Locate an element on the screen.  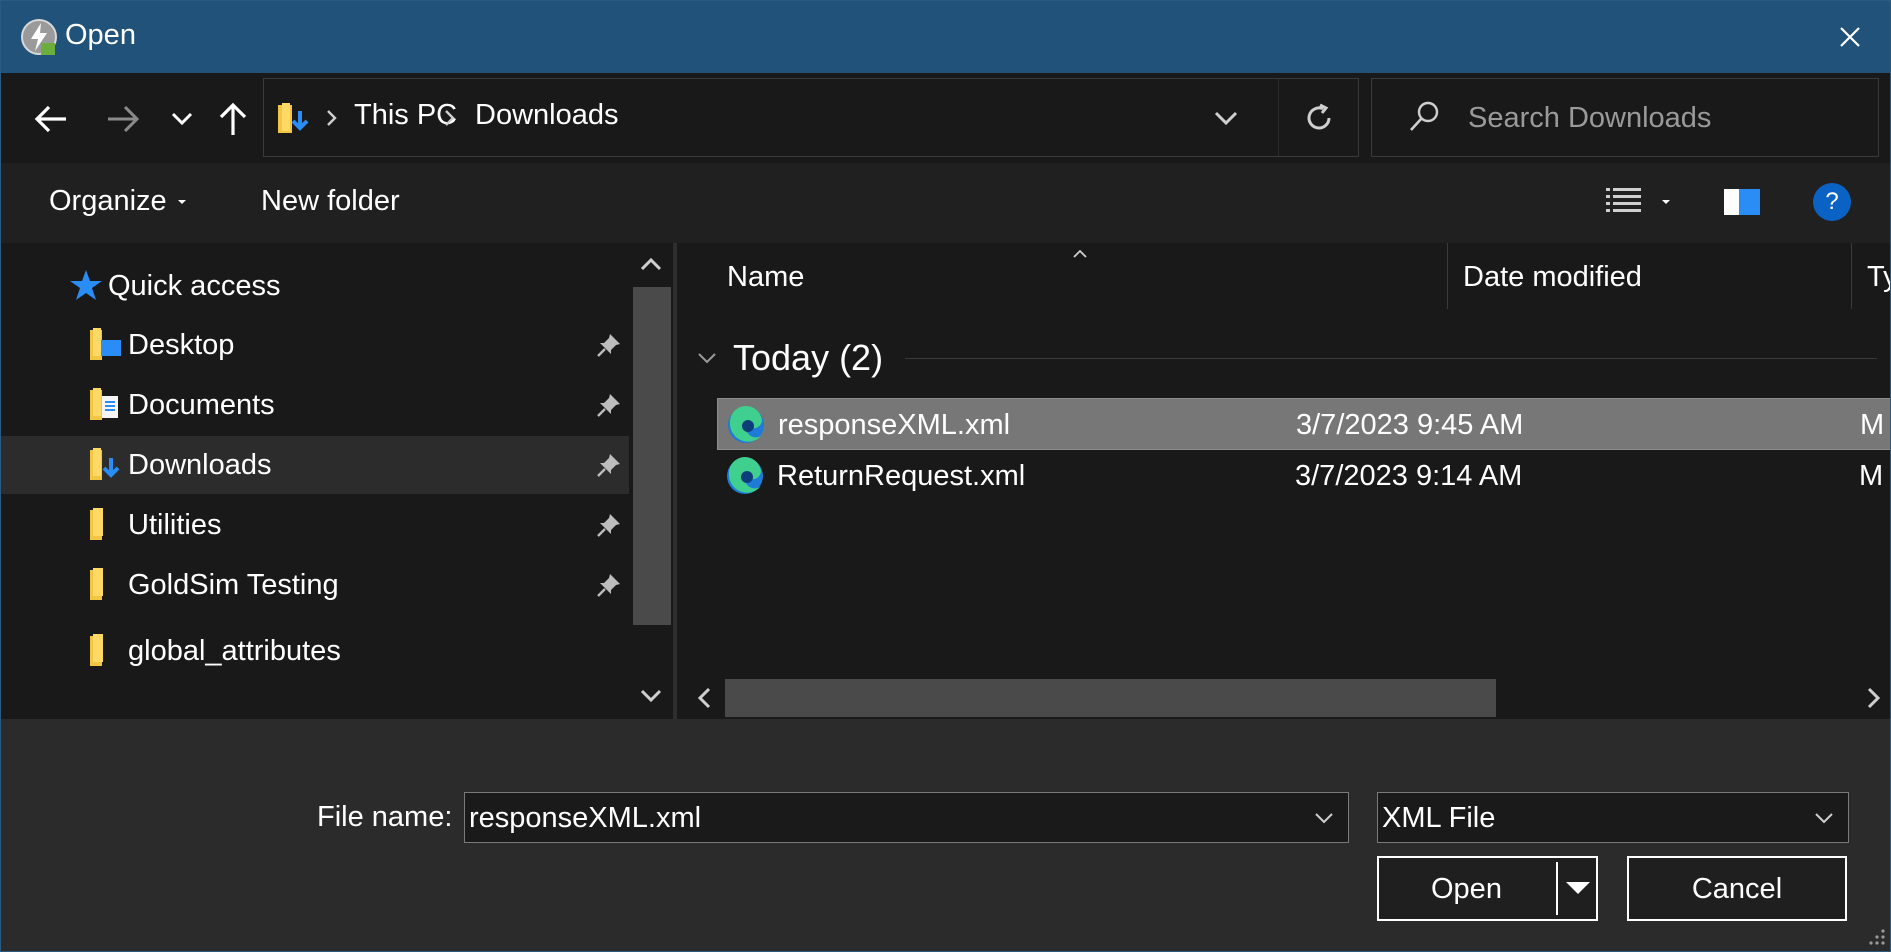
search-box is located at coordinates (1625, 117).